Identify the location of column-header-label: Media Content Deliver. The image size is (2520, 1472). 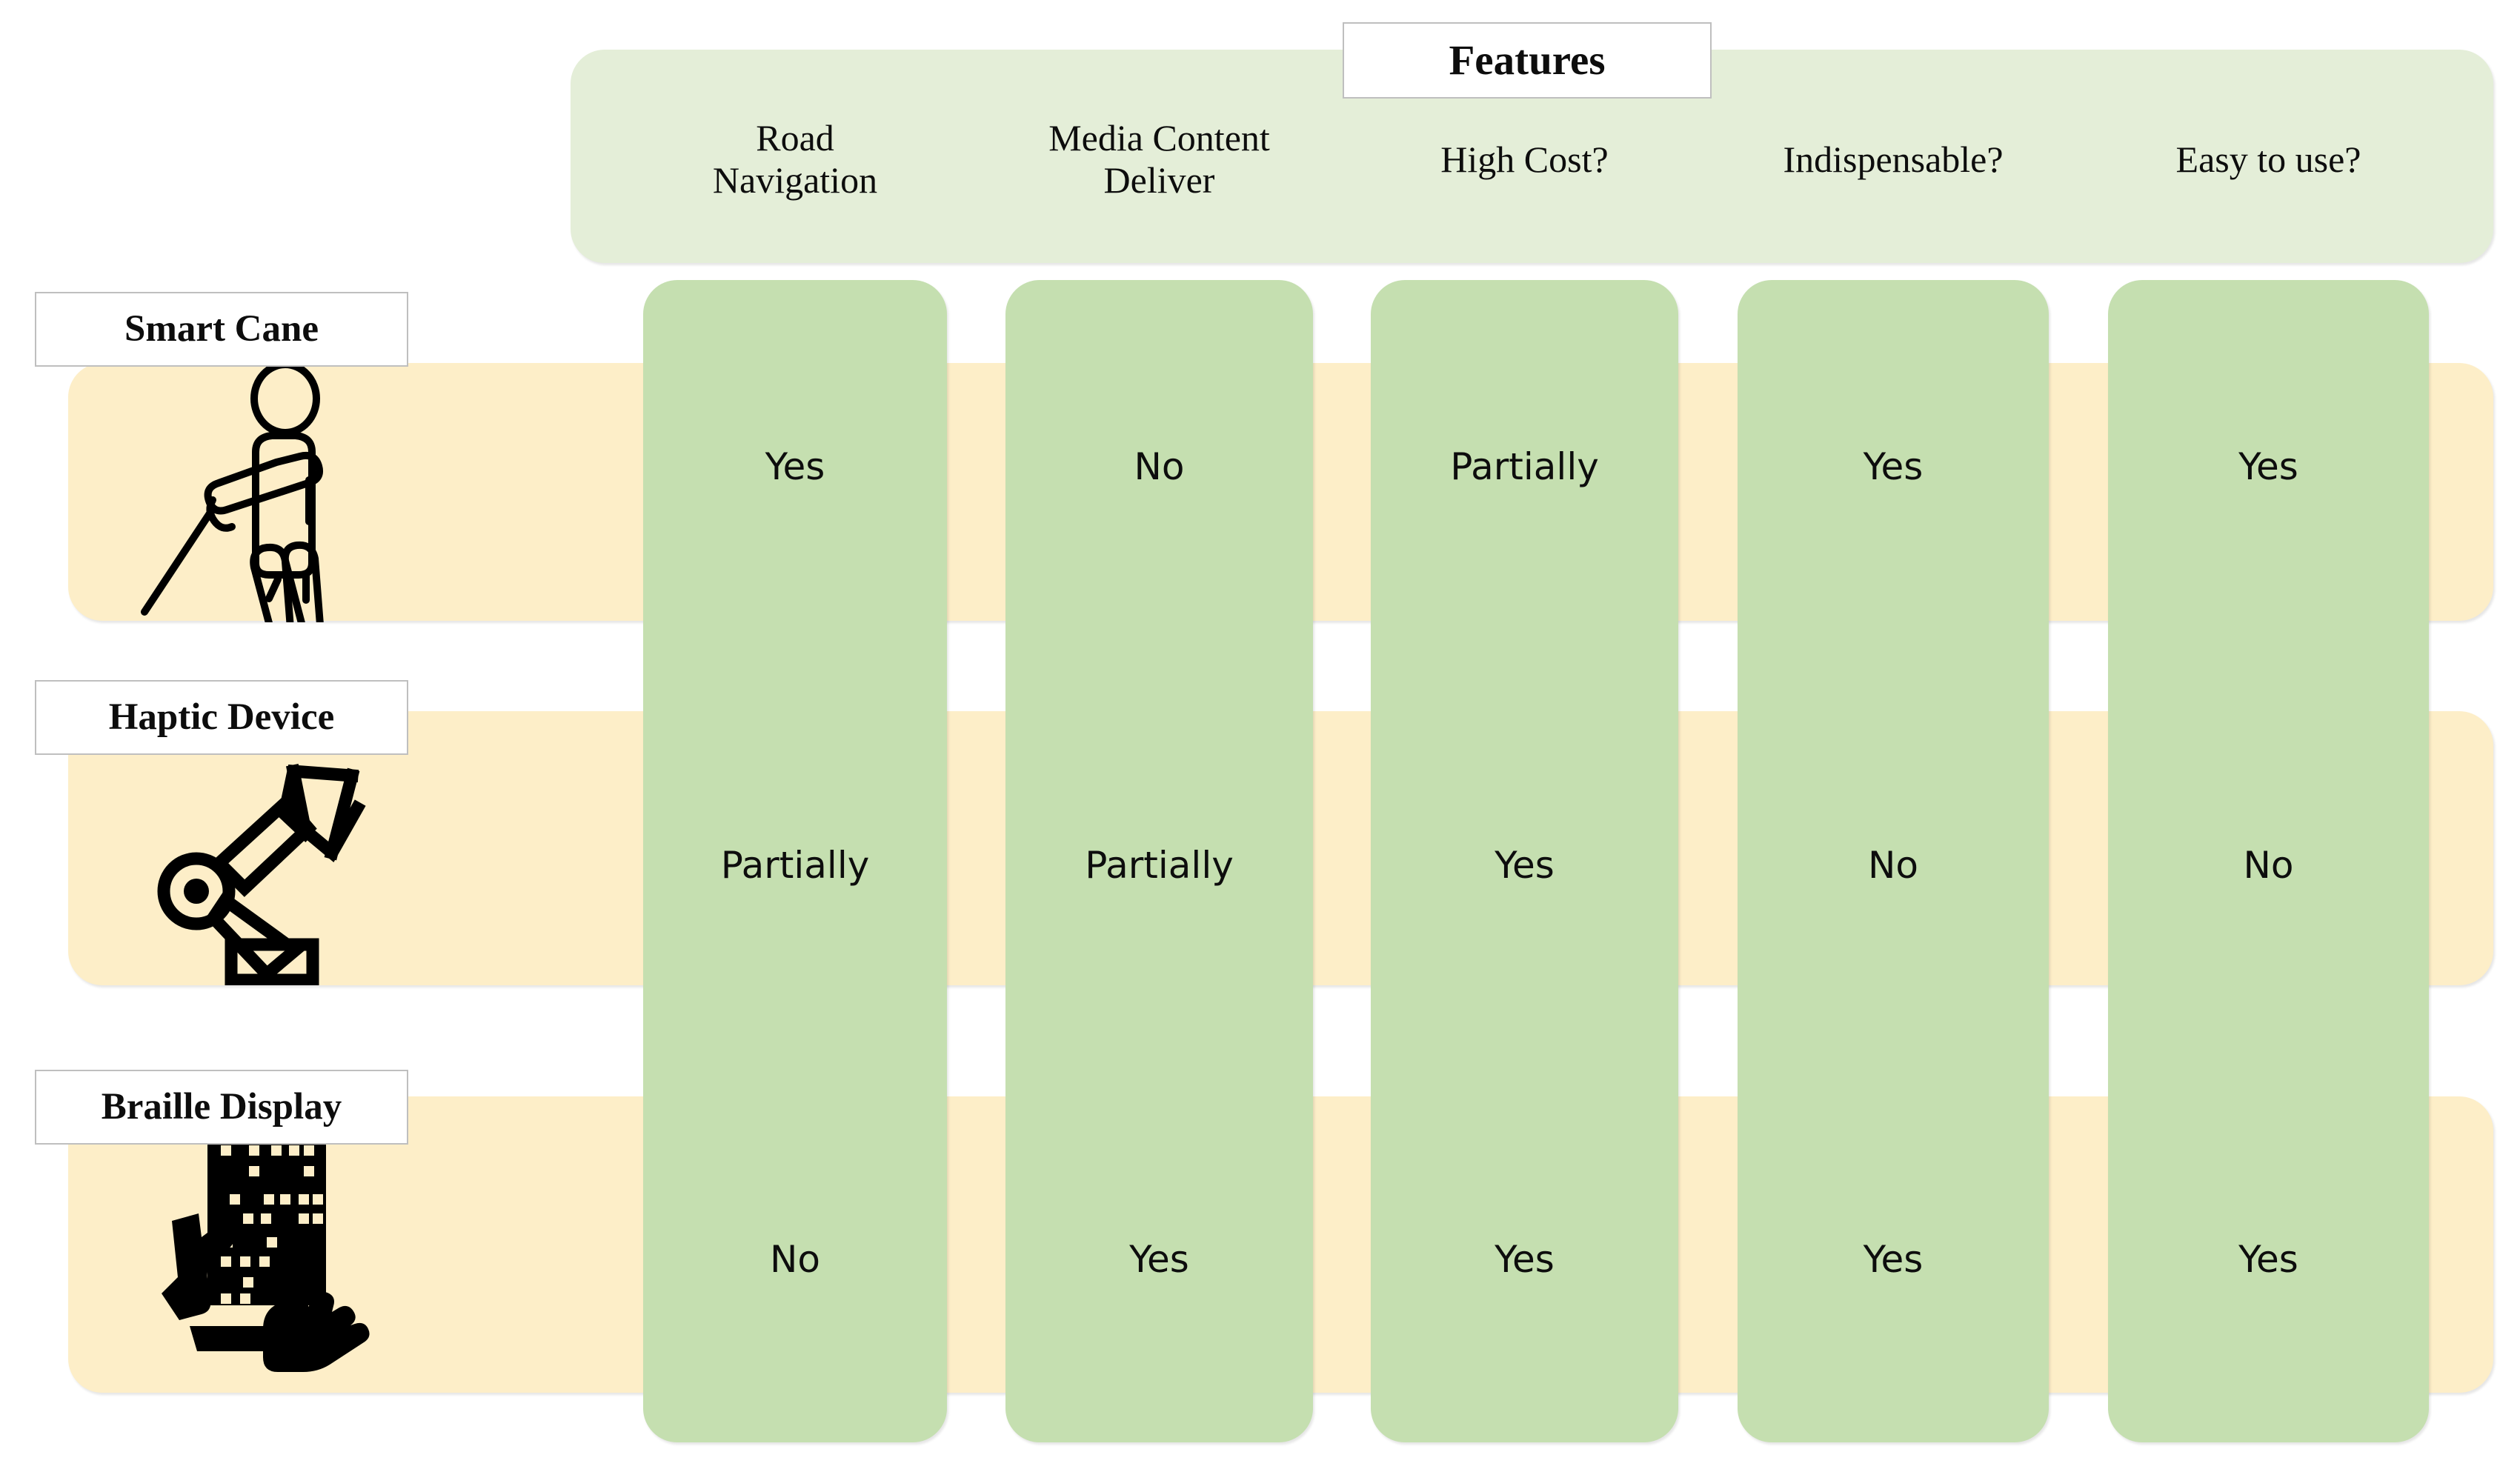
(1159, 159).